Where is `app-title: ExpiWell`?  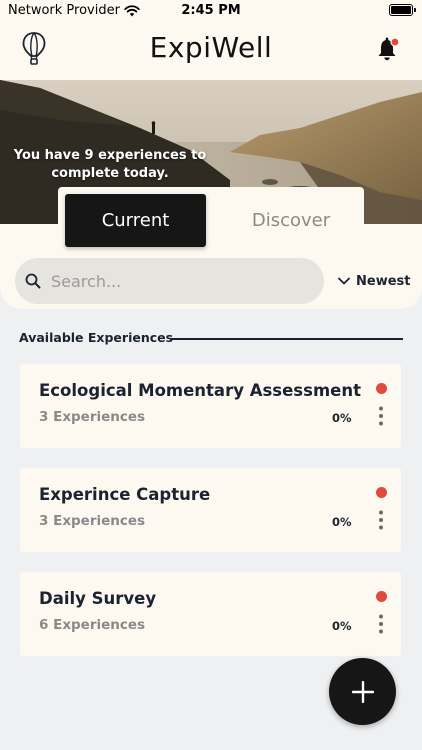
app-title: ExpiWell is located at coordinates (211, 47).